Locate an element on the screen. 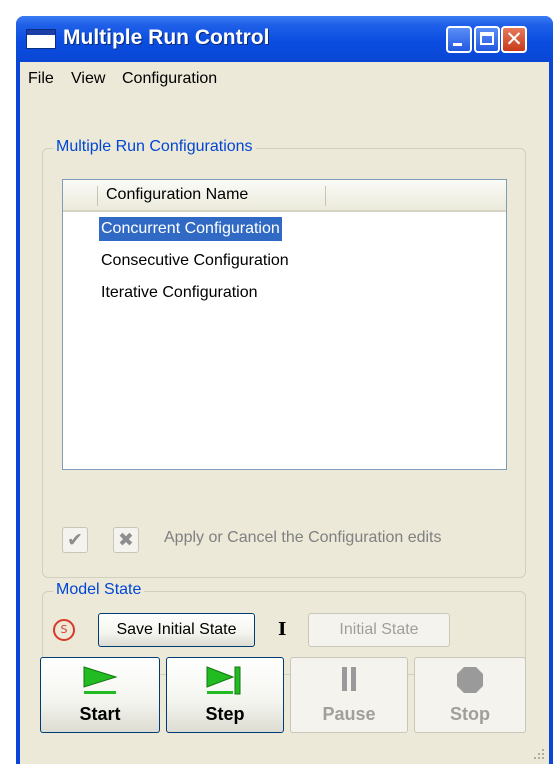 The width and height of the screenshot is (553, 764). save-initial-state-button: Save Initial State is located at coordinates (176, 630).